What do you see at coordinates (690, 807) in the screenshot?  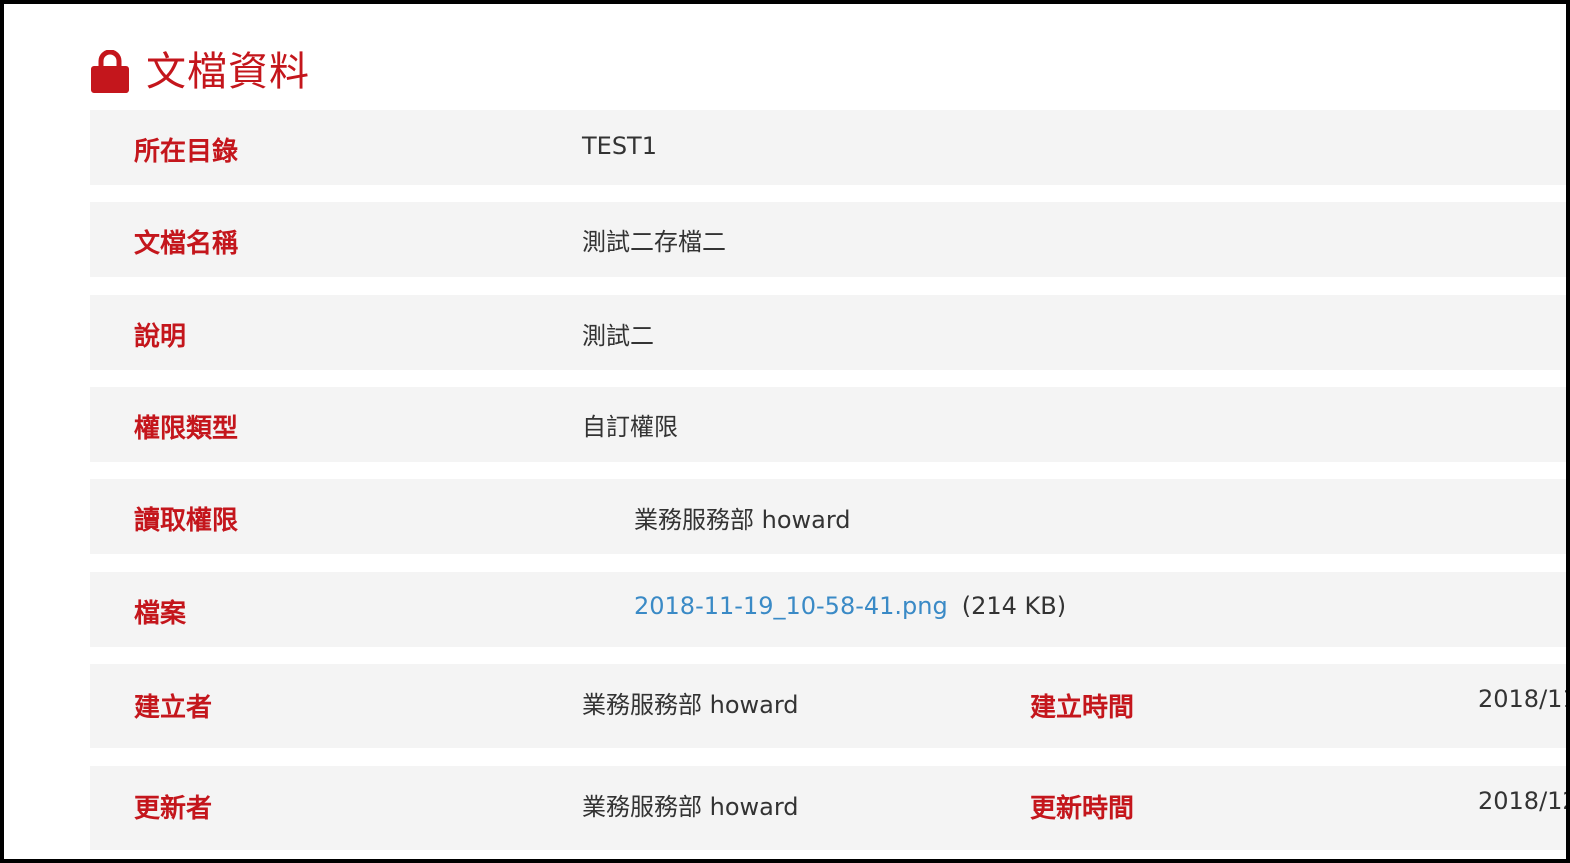 I see `updater-value: 業務服務部 howard` at bounding box center [690, 807].